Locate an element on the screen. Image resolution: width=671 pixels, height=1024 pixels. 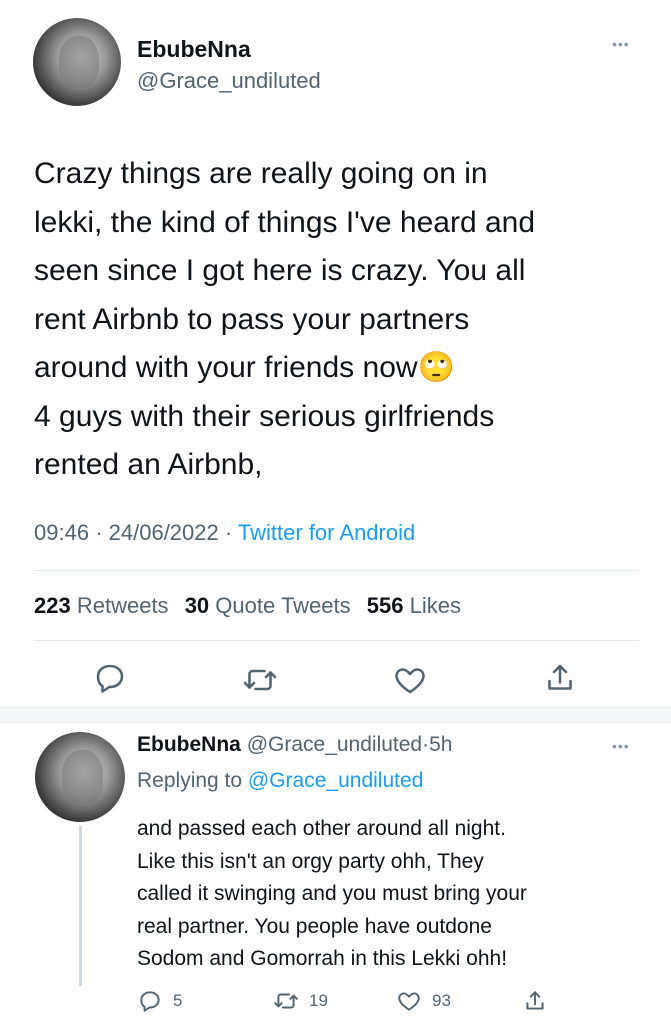
reply-share-button is located at coordinates (535, 1001).